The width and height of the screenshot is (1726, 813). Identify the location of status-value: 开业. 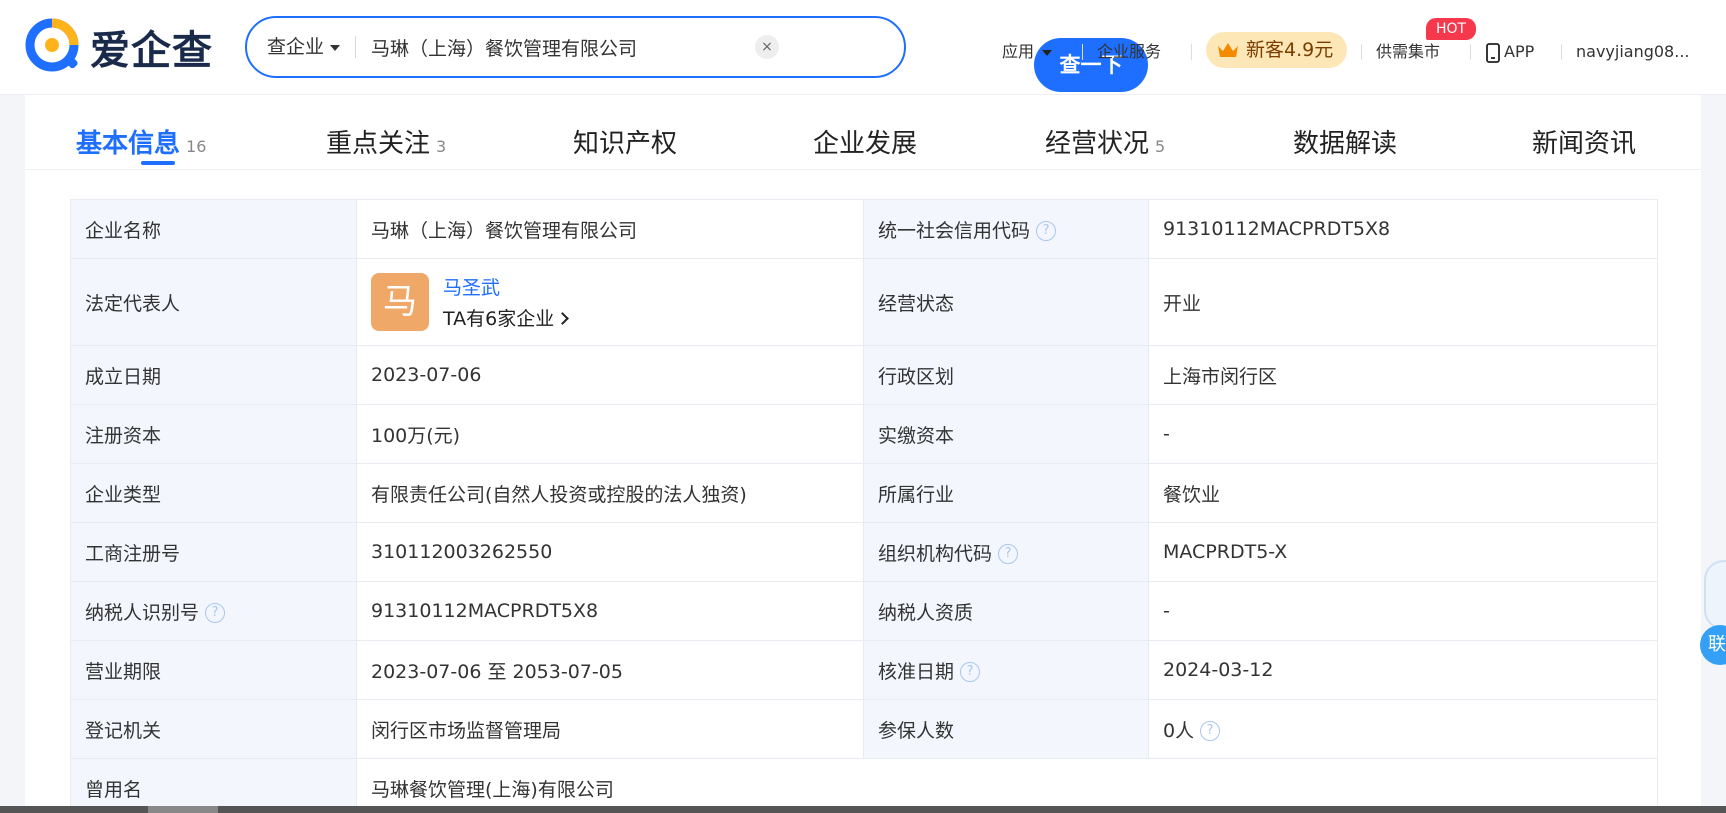
(1403, 302).